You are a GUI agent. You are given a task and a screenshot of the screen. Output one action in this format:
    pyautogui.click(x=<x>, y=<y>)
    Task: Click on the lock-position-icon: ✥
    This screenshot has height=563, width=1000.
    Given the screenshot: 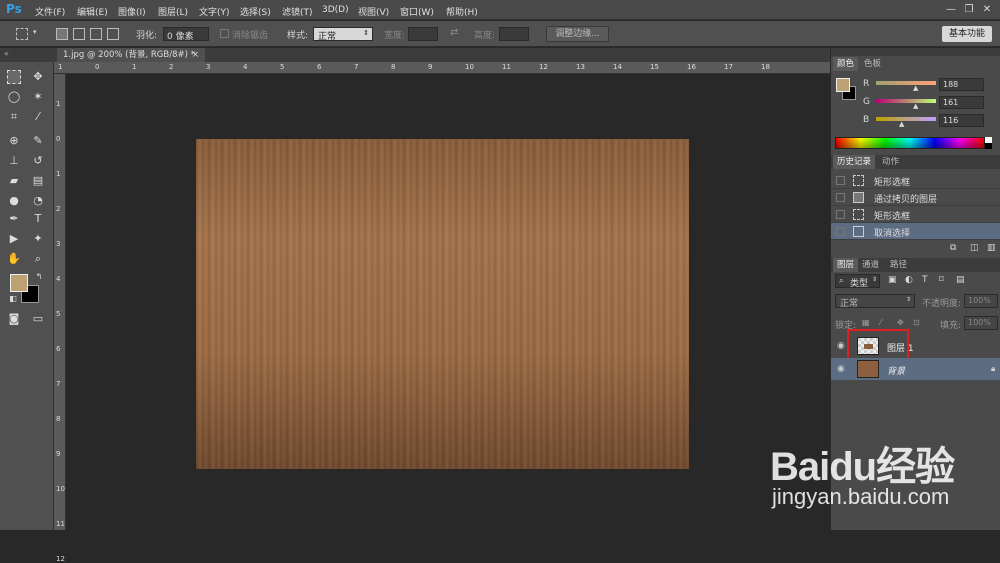 What is the action you would take?
    pyautogui.click(x=900, y=322)
    